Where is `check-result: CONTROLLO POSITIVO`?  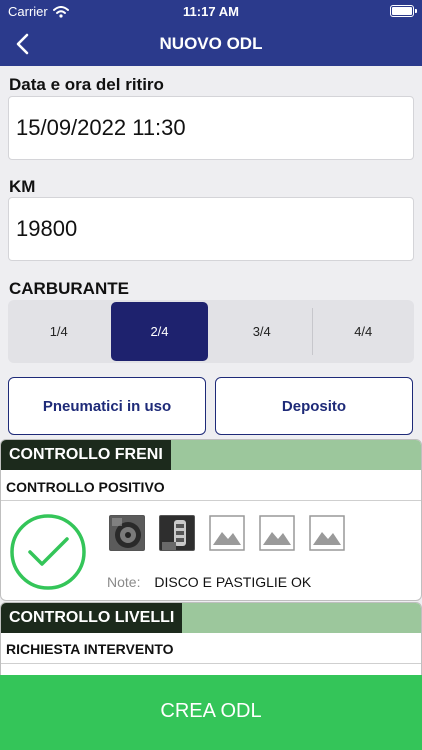 check-result: CONTROLLO POSITIVO is located at coordinates (85, 487).